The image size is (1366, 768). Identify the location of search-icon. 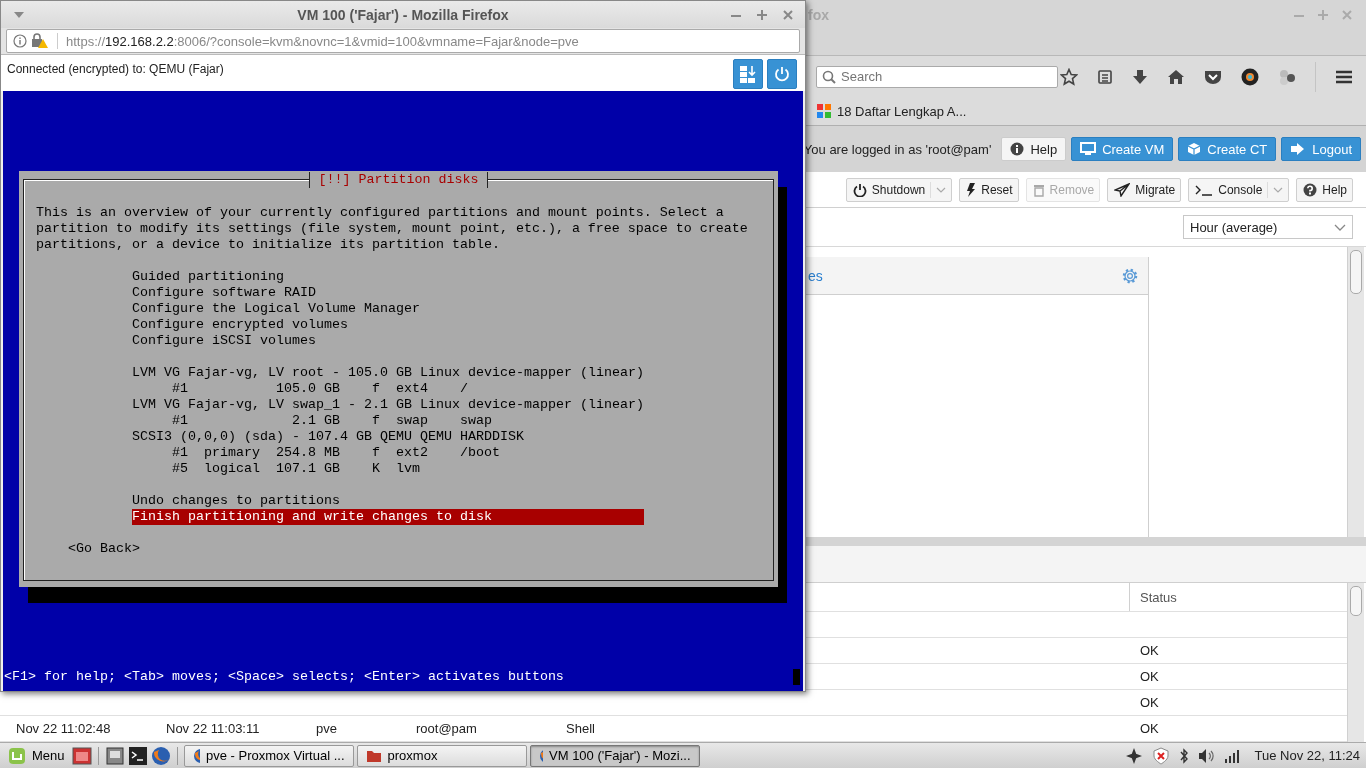
(829, 76).